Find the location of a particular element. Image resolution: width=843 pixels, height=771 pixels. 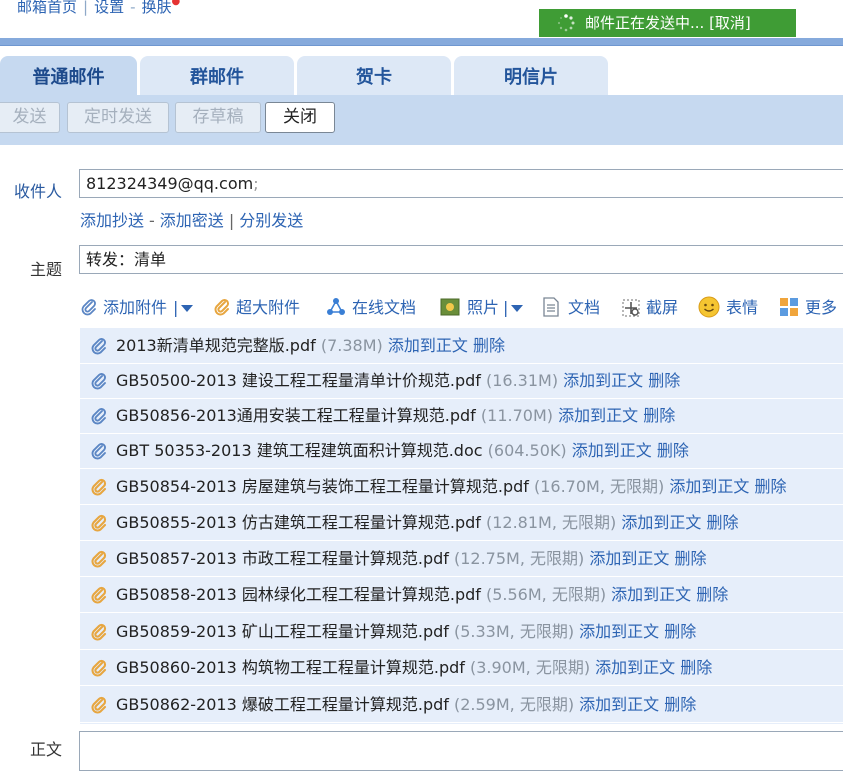

attachment-size: (7.38M) is located at coordinates (351, 345).